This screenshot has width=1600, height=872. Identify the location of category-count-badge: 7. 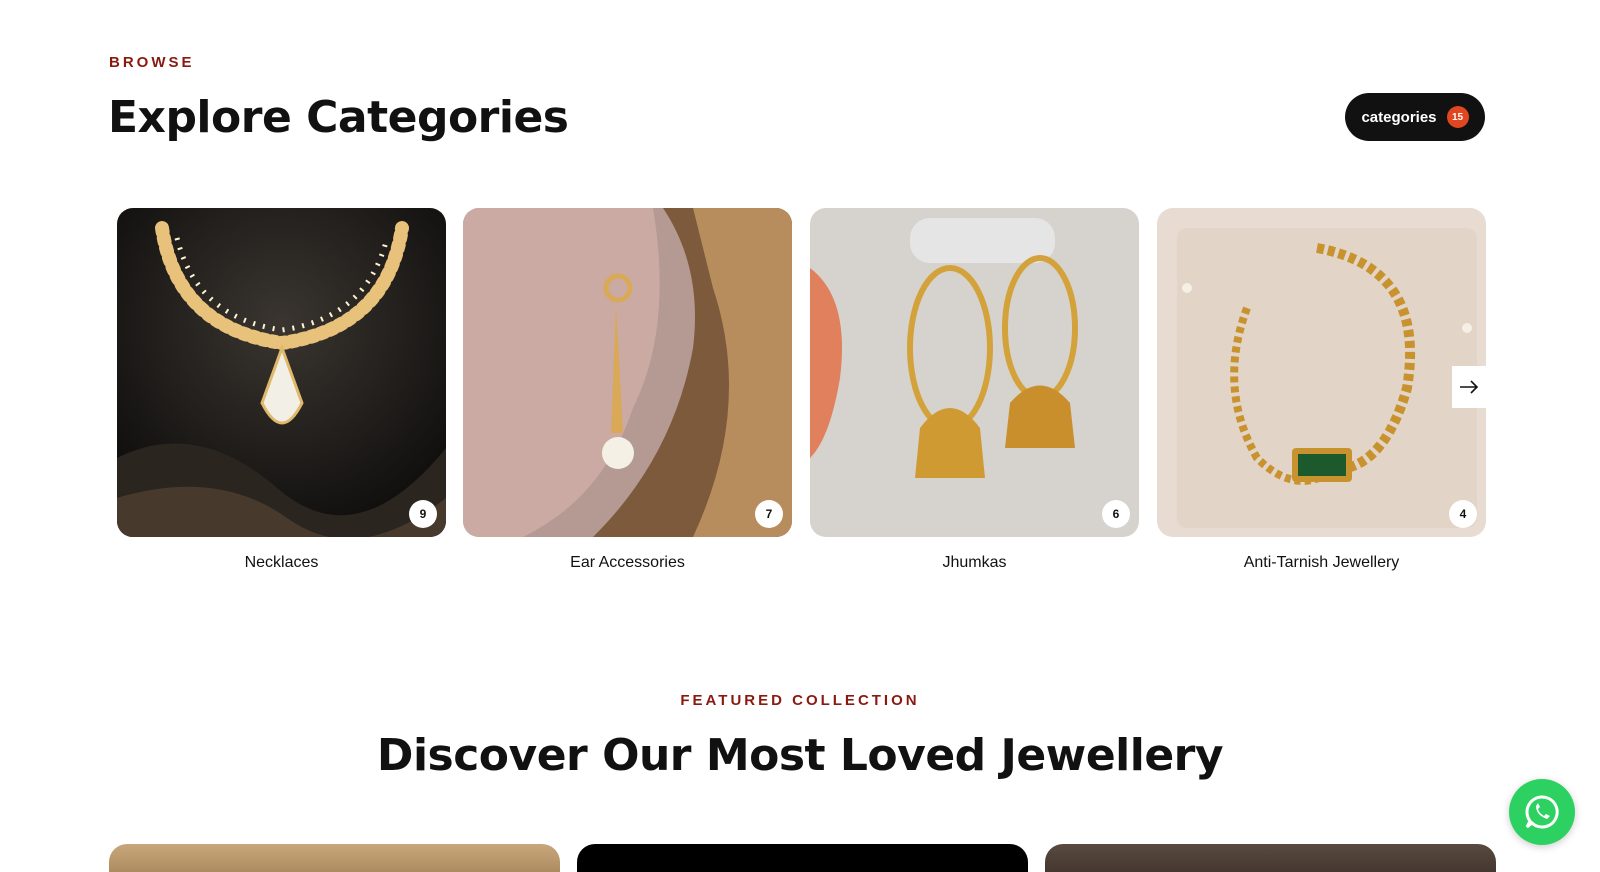
(769, 514).